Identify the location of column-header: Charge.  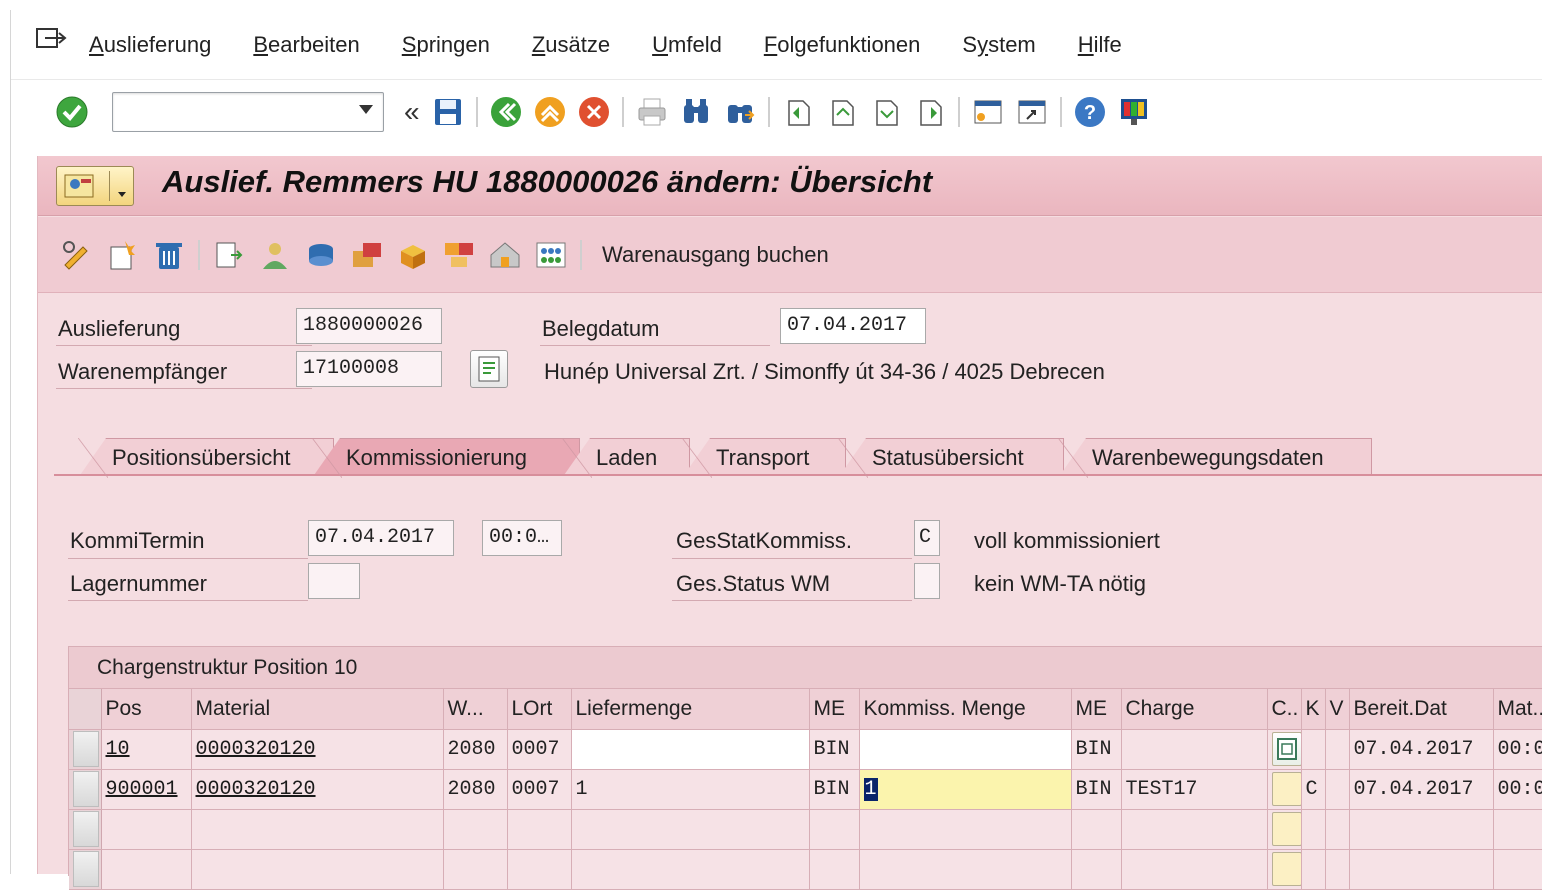
(1194, 709).